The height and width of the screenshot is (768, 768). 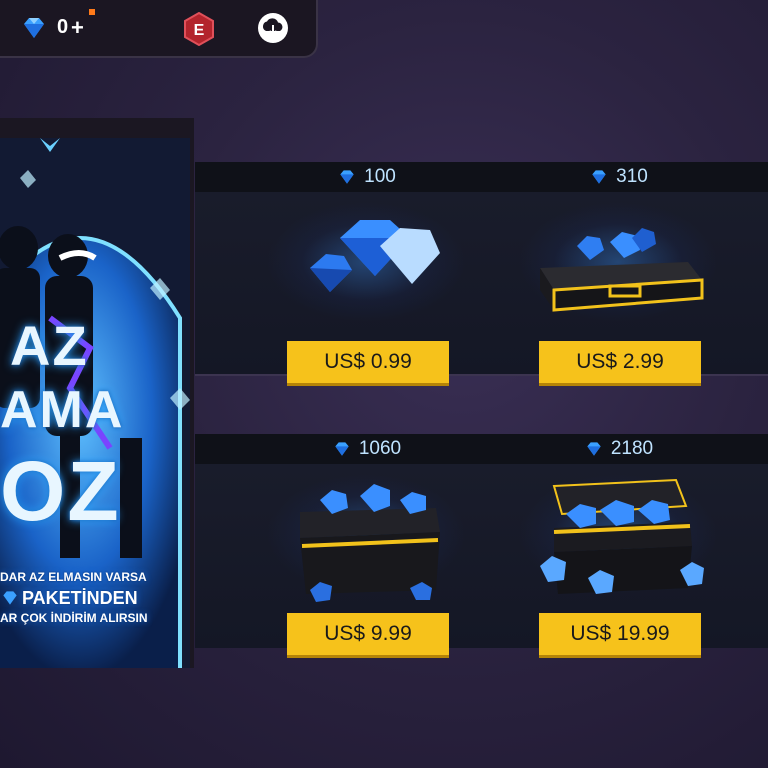 I want to click on top-currency-bar: 0 + E, so click(x=159, y=29).